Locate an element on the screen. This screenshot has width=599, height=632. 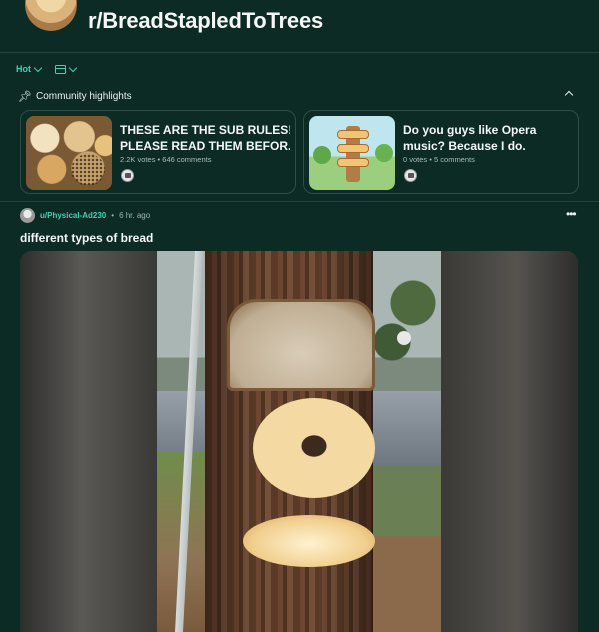
subreddit-header: r/BreadStapledToTrees is located at coordinates (299, 26).